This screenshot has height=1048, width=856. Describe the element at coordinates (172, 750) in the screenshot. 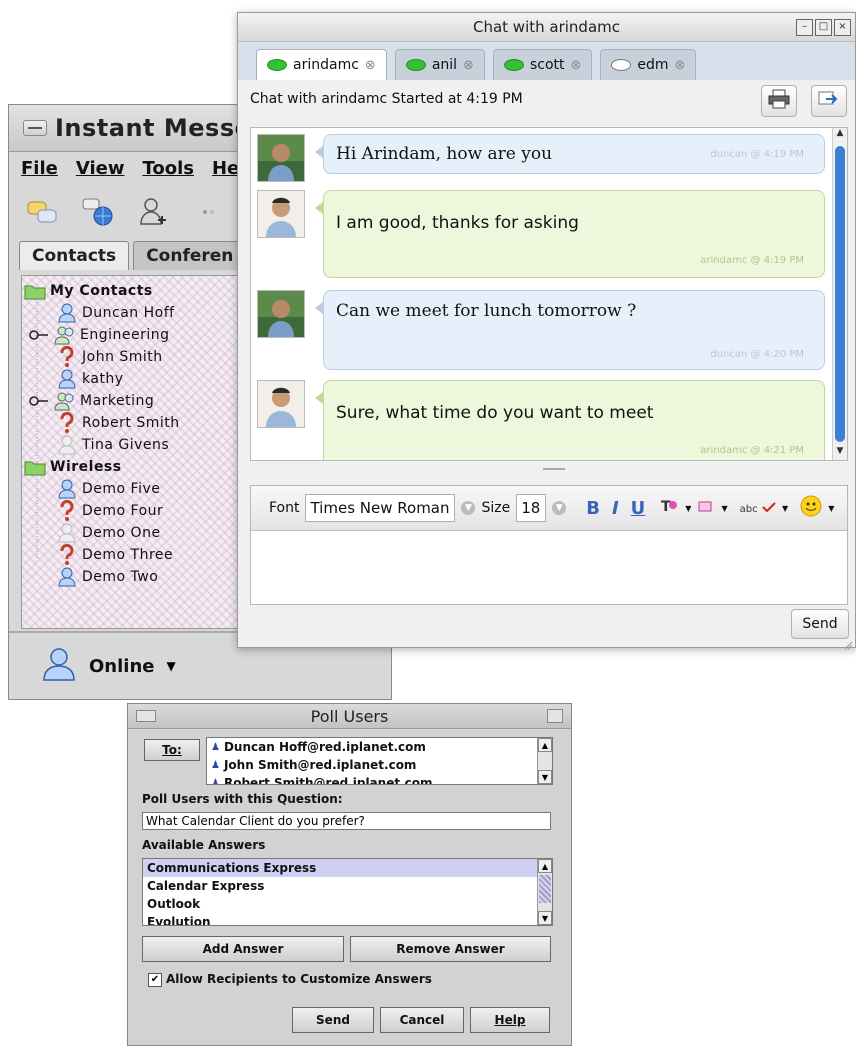

I see `to-button: To:` at that location.